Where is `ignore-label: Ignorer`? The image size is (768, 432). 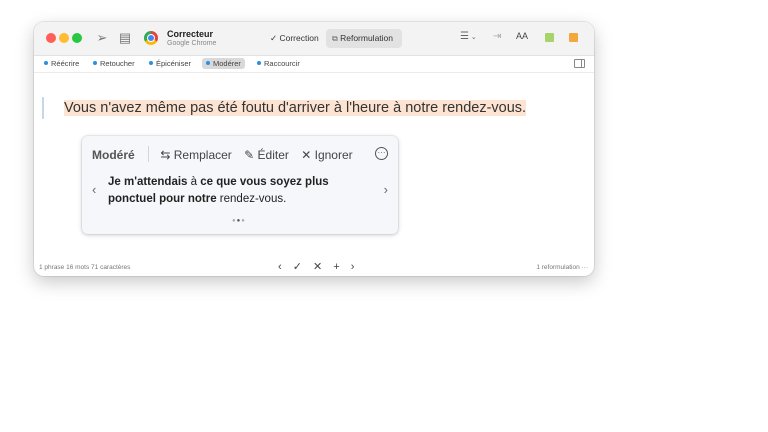
ignore-label: Ignorer is located at coordinates (333, 155).